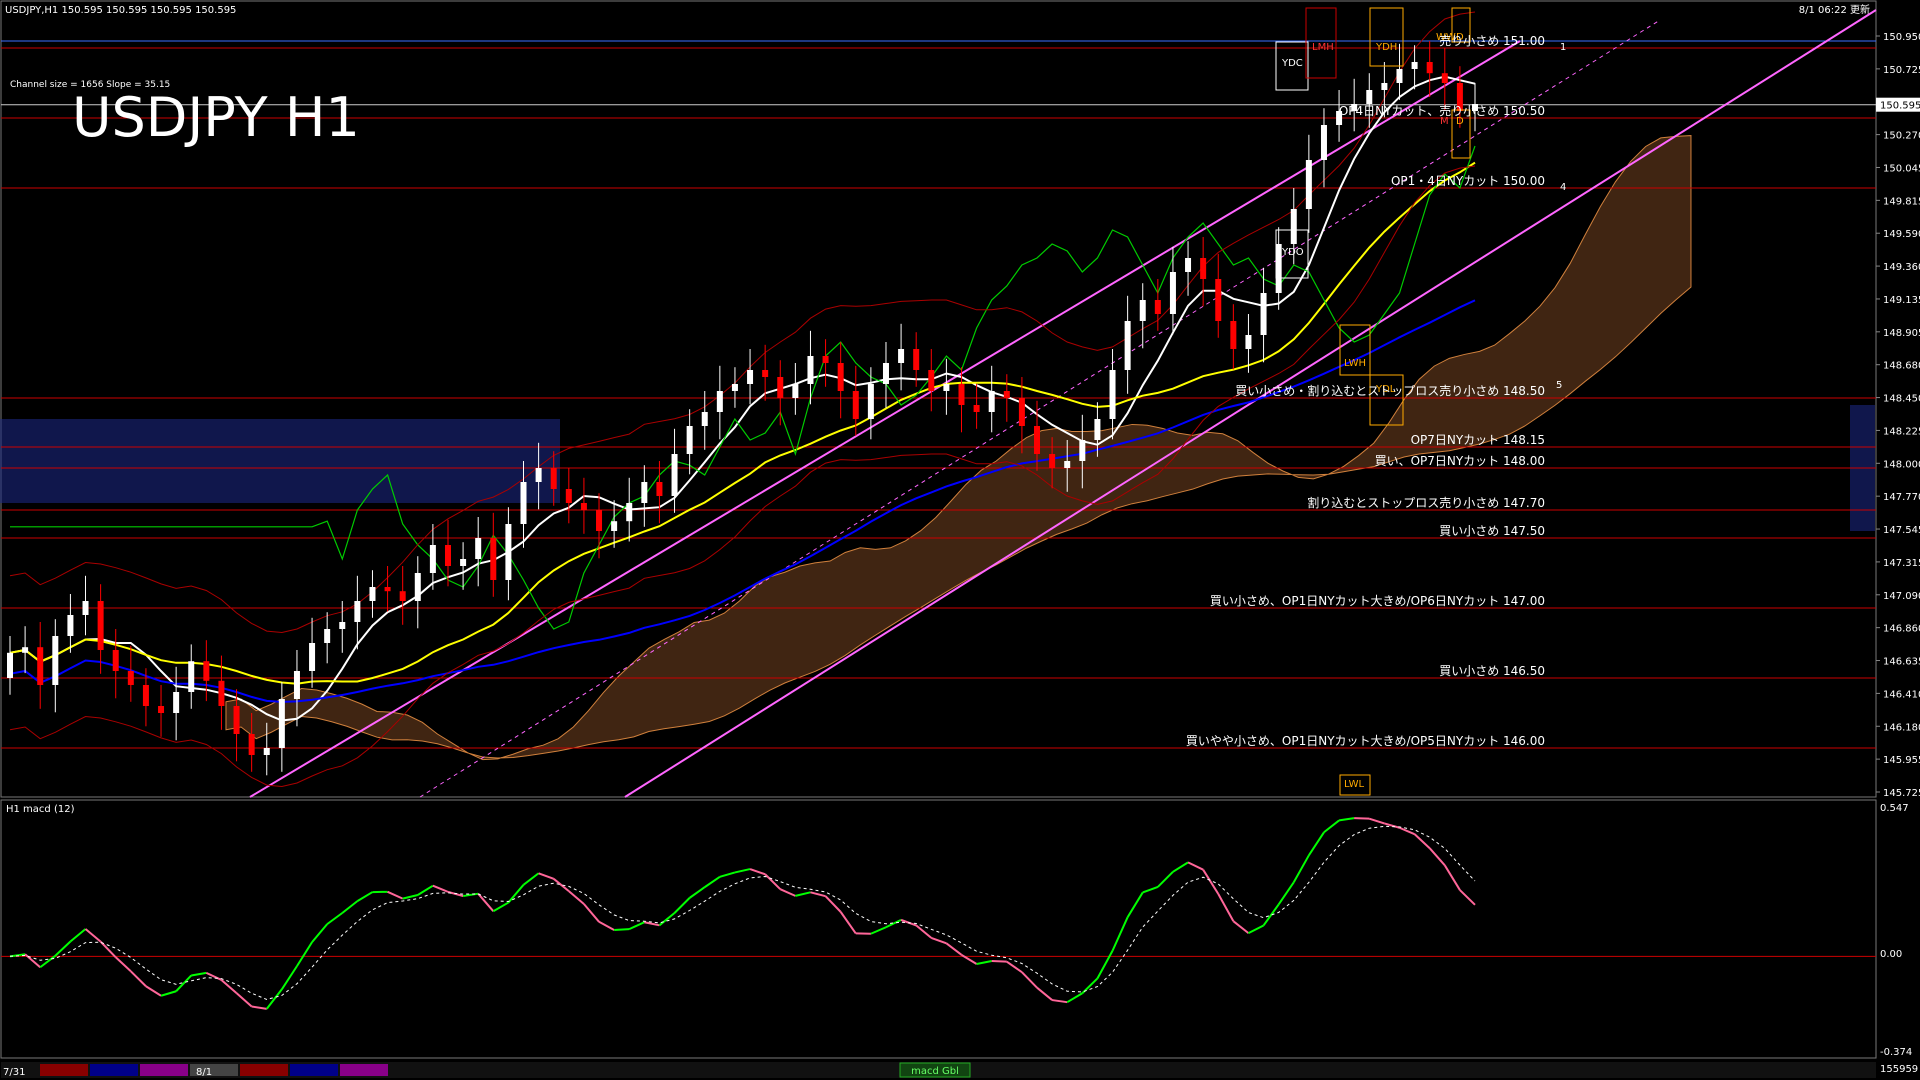 Image resolution: width=1920 pixels, height=1080 pixels. What do you see at coordinates (1492, 671) in the screenshot?
I see `level-label: 買い小さめ 146.50` at bounding box center [1492, 671].